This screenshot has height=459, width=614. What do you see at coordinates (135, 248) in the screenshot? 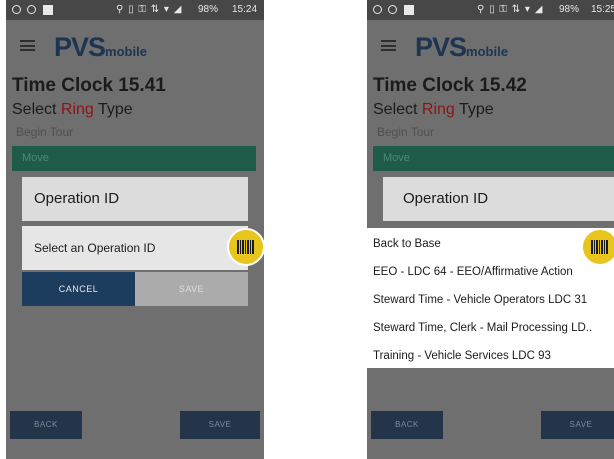
I see `operation-id-select: Select an Operation ID` at bounding box center [135, 248].